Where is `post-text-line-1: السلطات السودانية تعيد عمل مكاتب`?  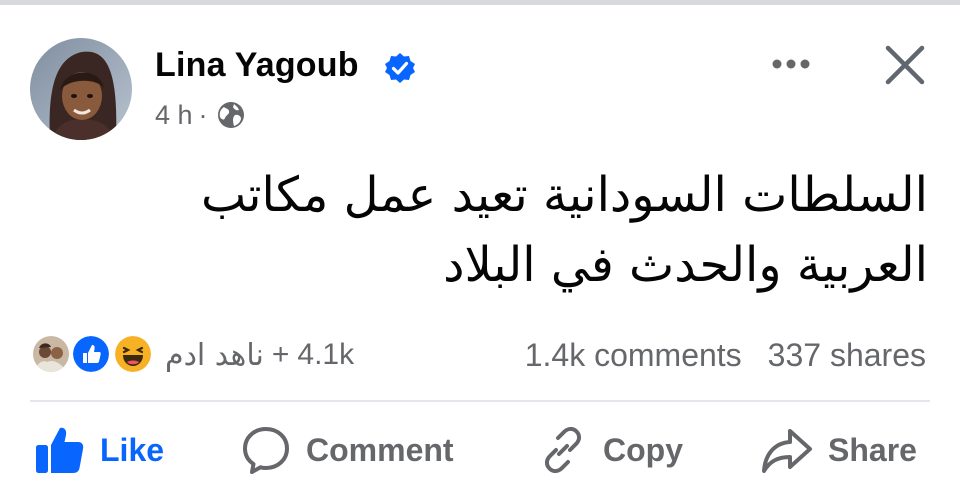
post-text-line-1: السلطات السودانية تعيد عمل مكاتب is located at coordinates (564, 195).